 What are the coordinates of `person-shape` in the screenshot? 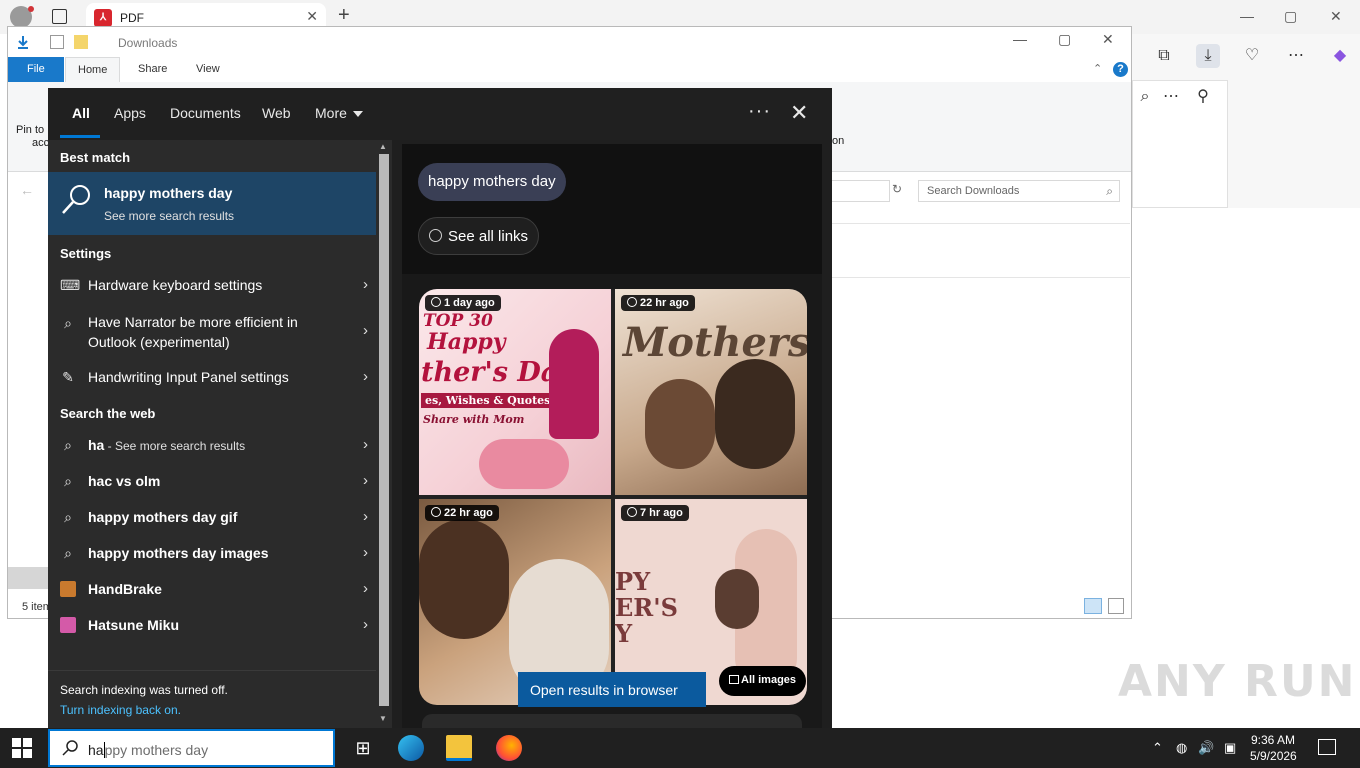 It's located at (680, 424).